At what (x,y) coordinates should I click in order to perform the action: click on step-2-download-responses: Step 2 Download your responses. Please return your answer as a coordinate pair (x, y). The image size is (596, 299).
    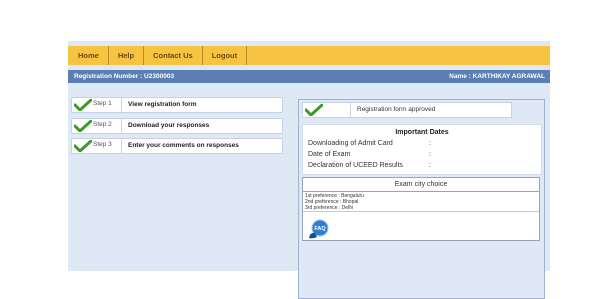
    Looking at the image, I should click on (177, 126).